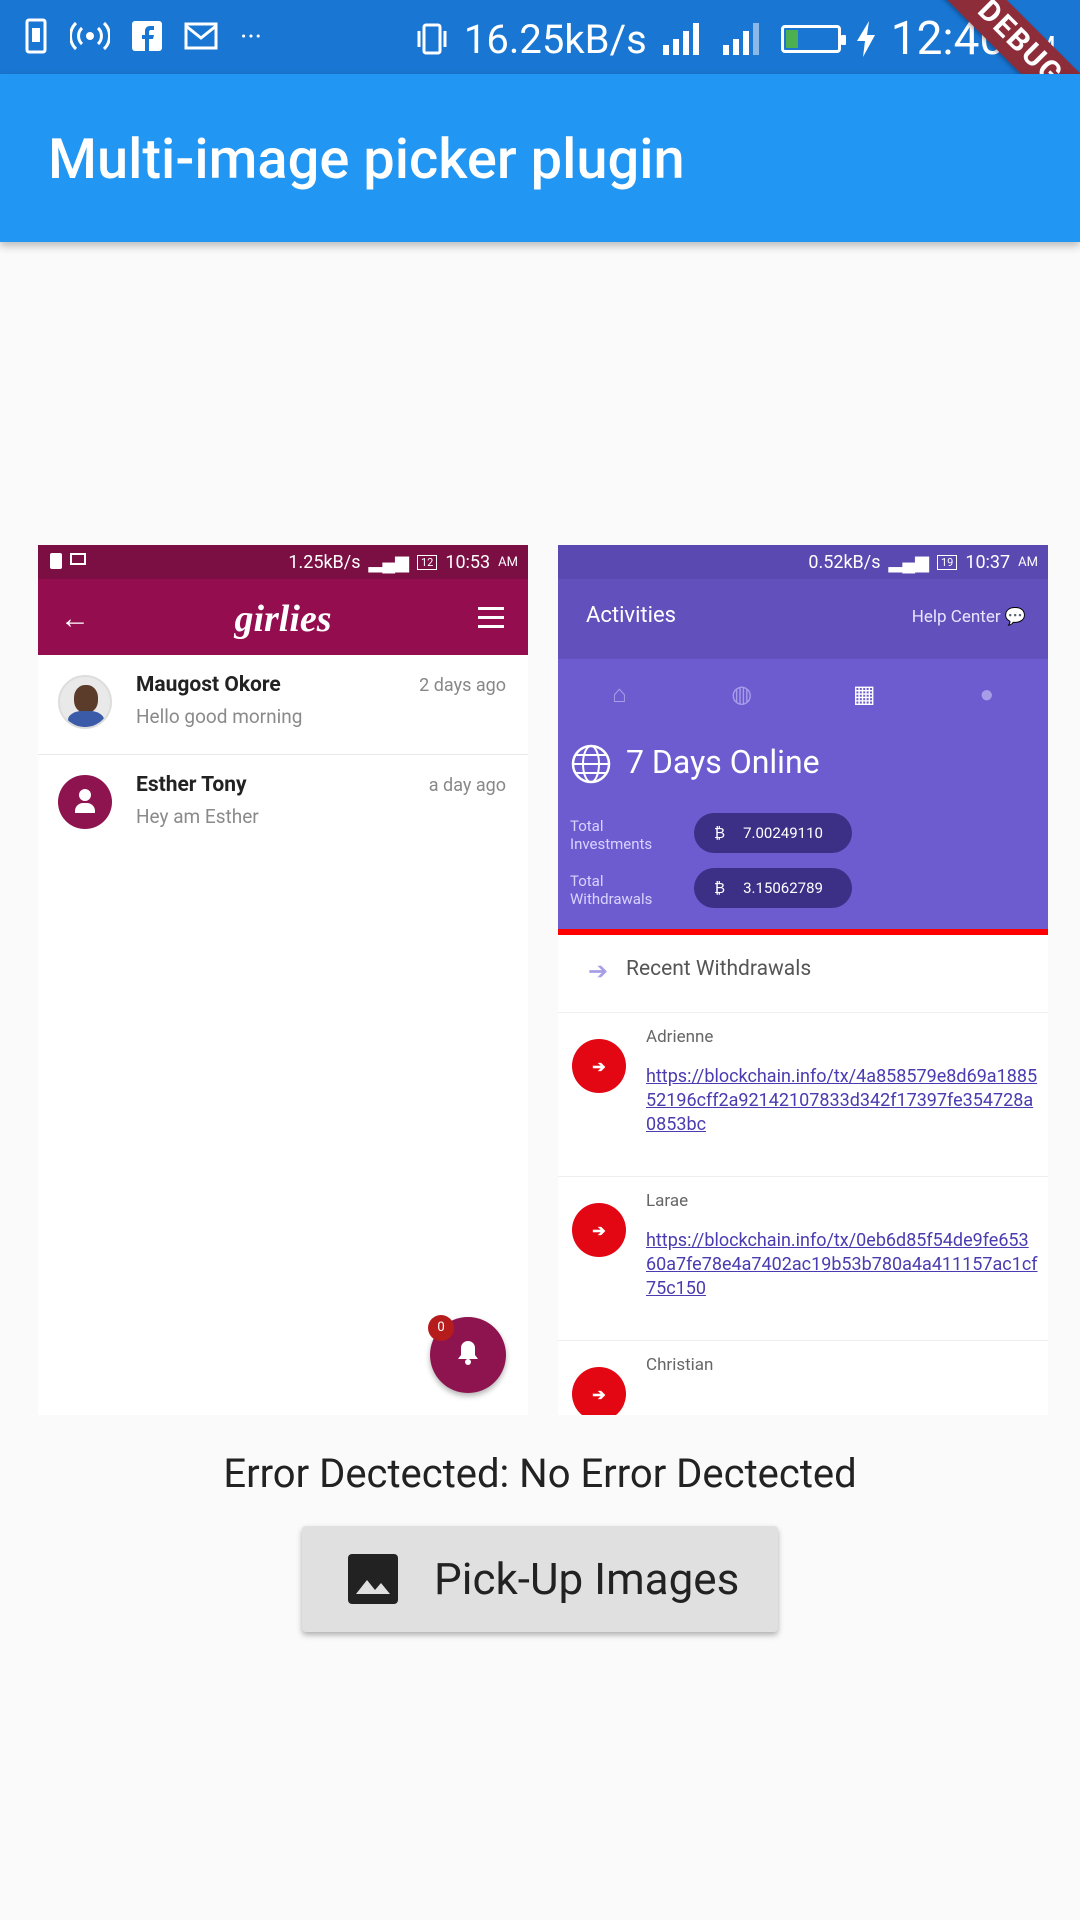 The image size is (1080, 1920). I want to click on chat-name: Esther Tony, so click(191, 785).